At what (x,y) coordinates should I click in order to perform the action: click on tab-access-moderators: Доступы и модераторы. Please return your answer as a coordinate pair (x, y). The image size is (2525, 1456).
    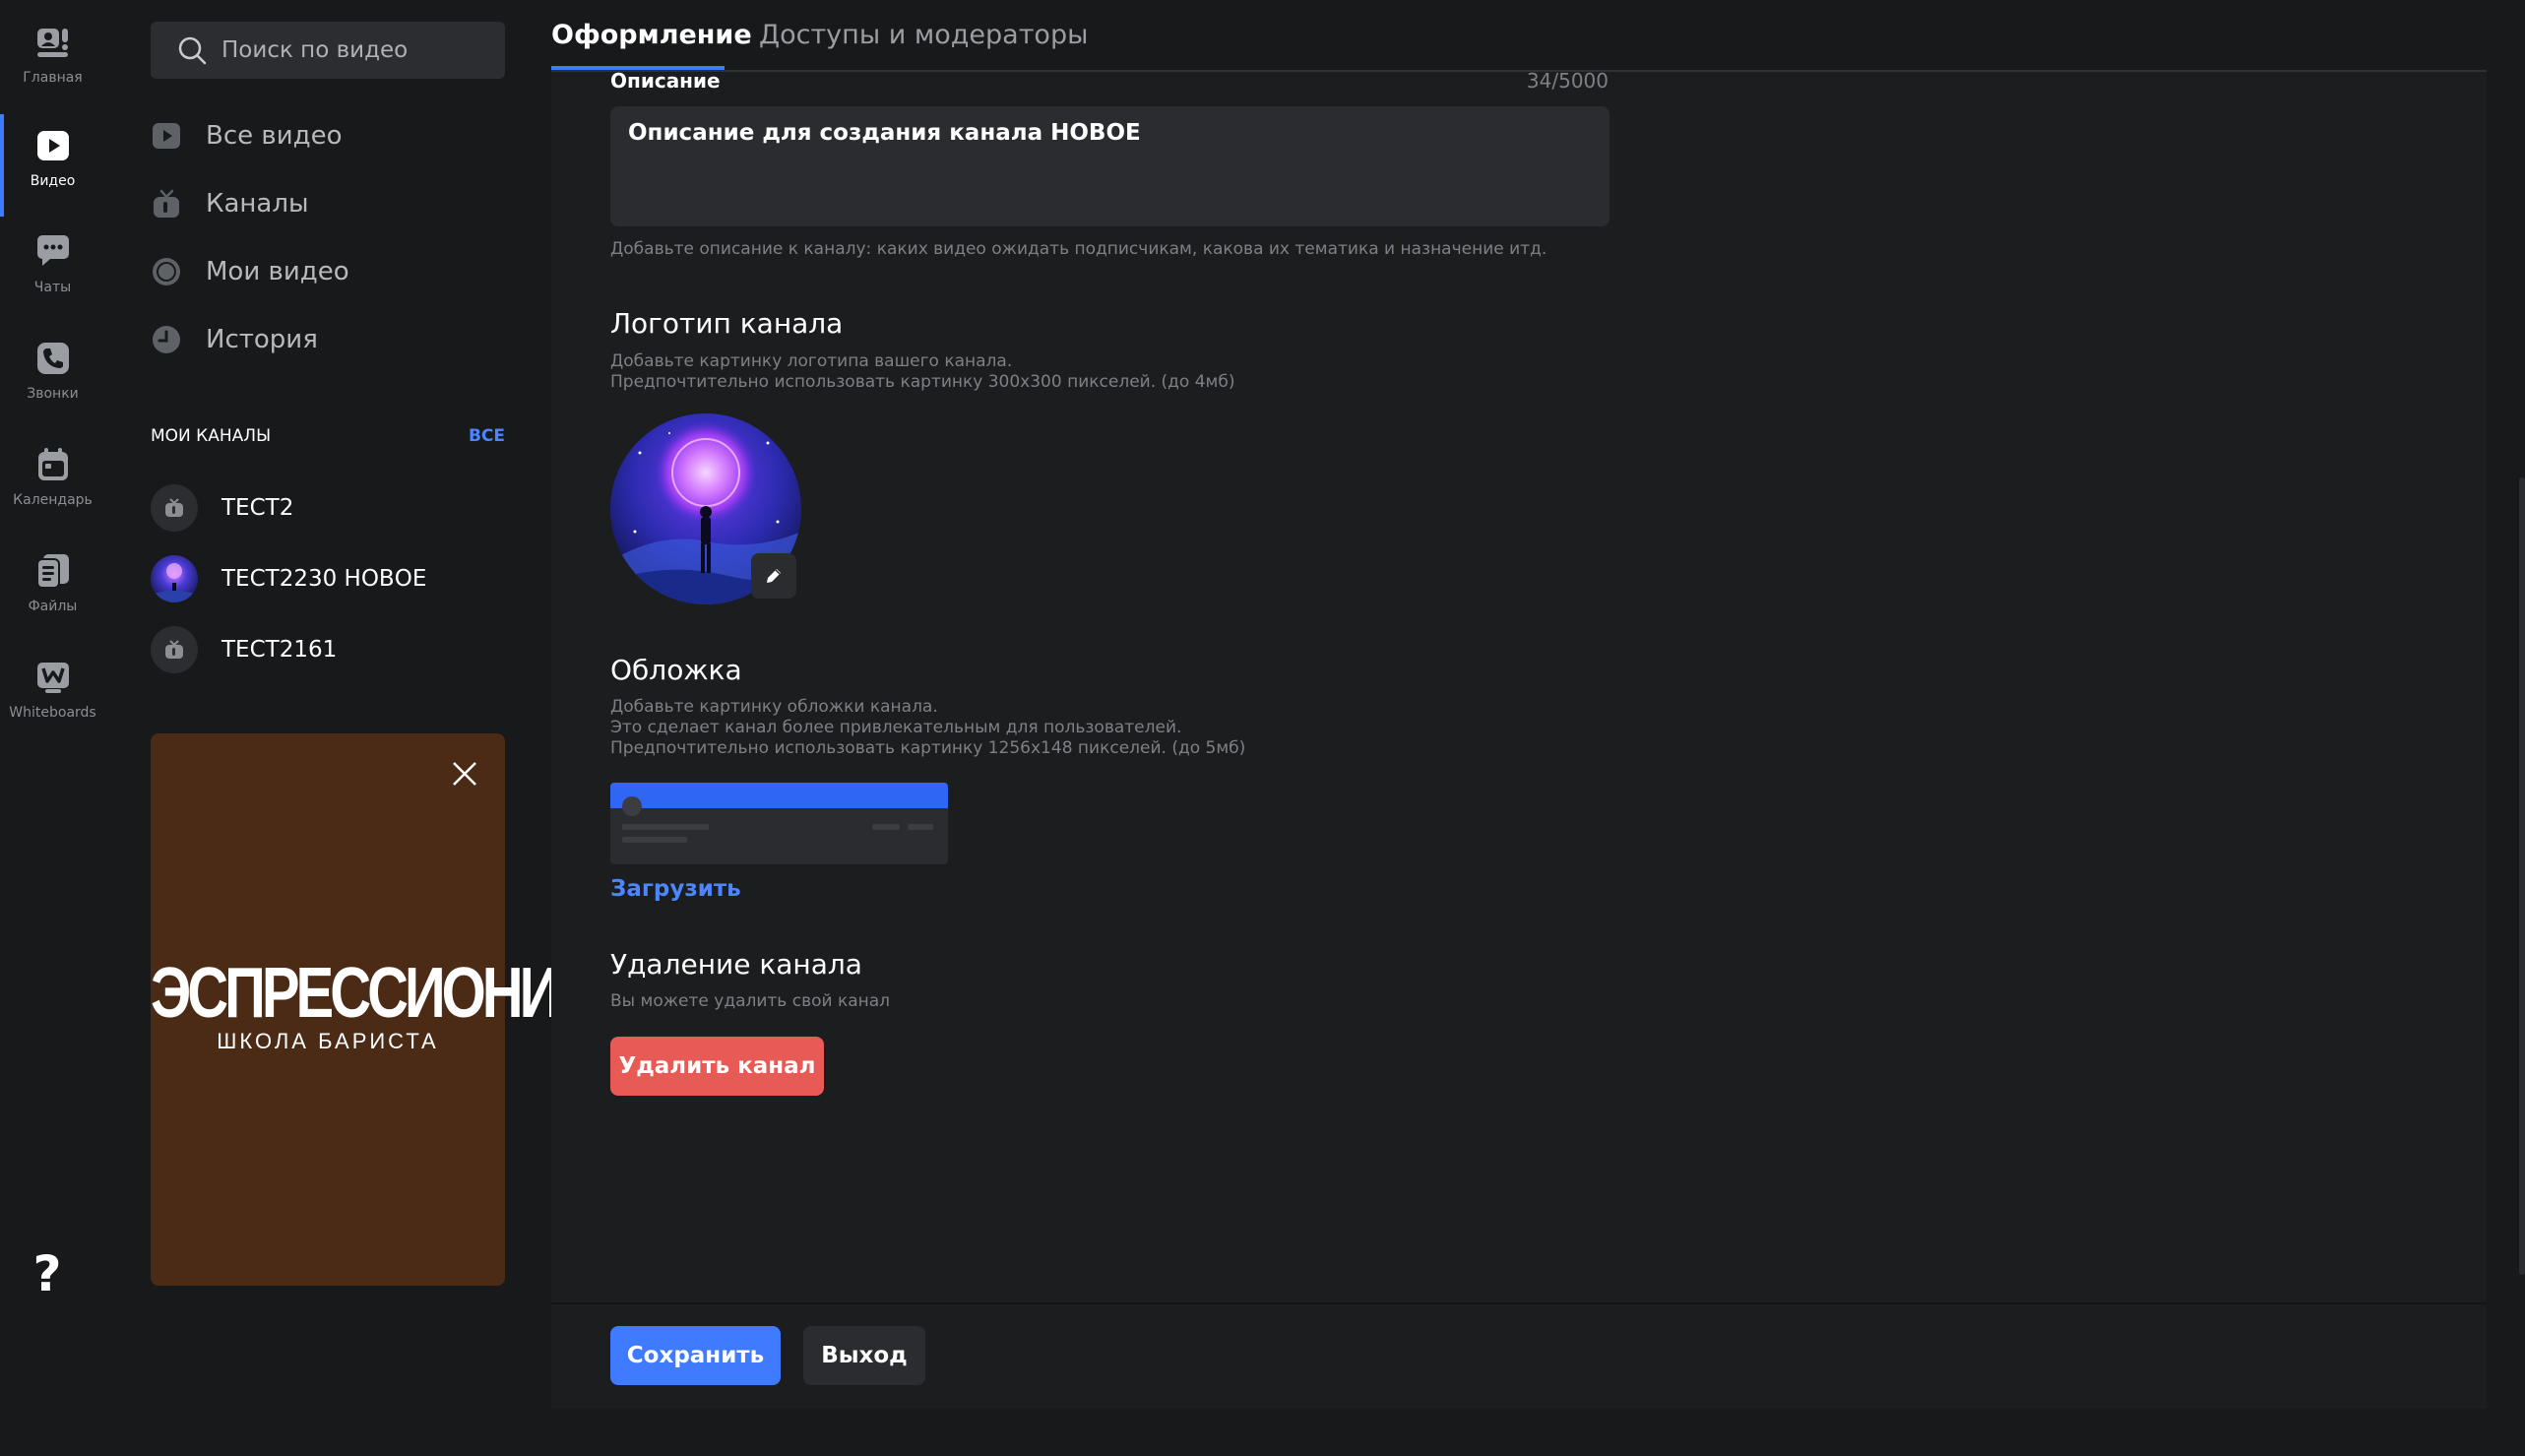
    Looking at the image, I should click on (923, 35).